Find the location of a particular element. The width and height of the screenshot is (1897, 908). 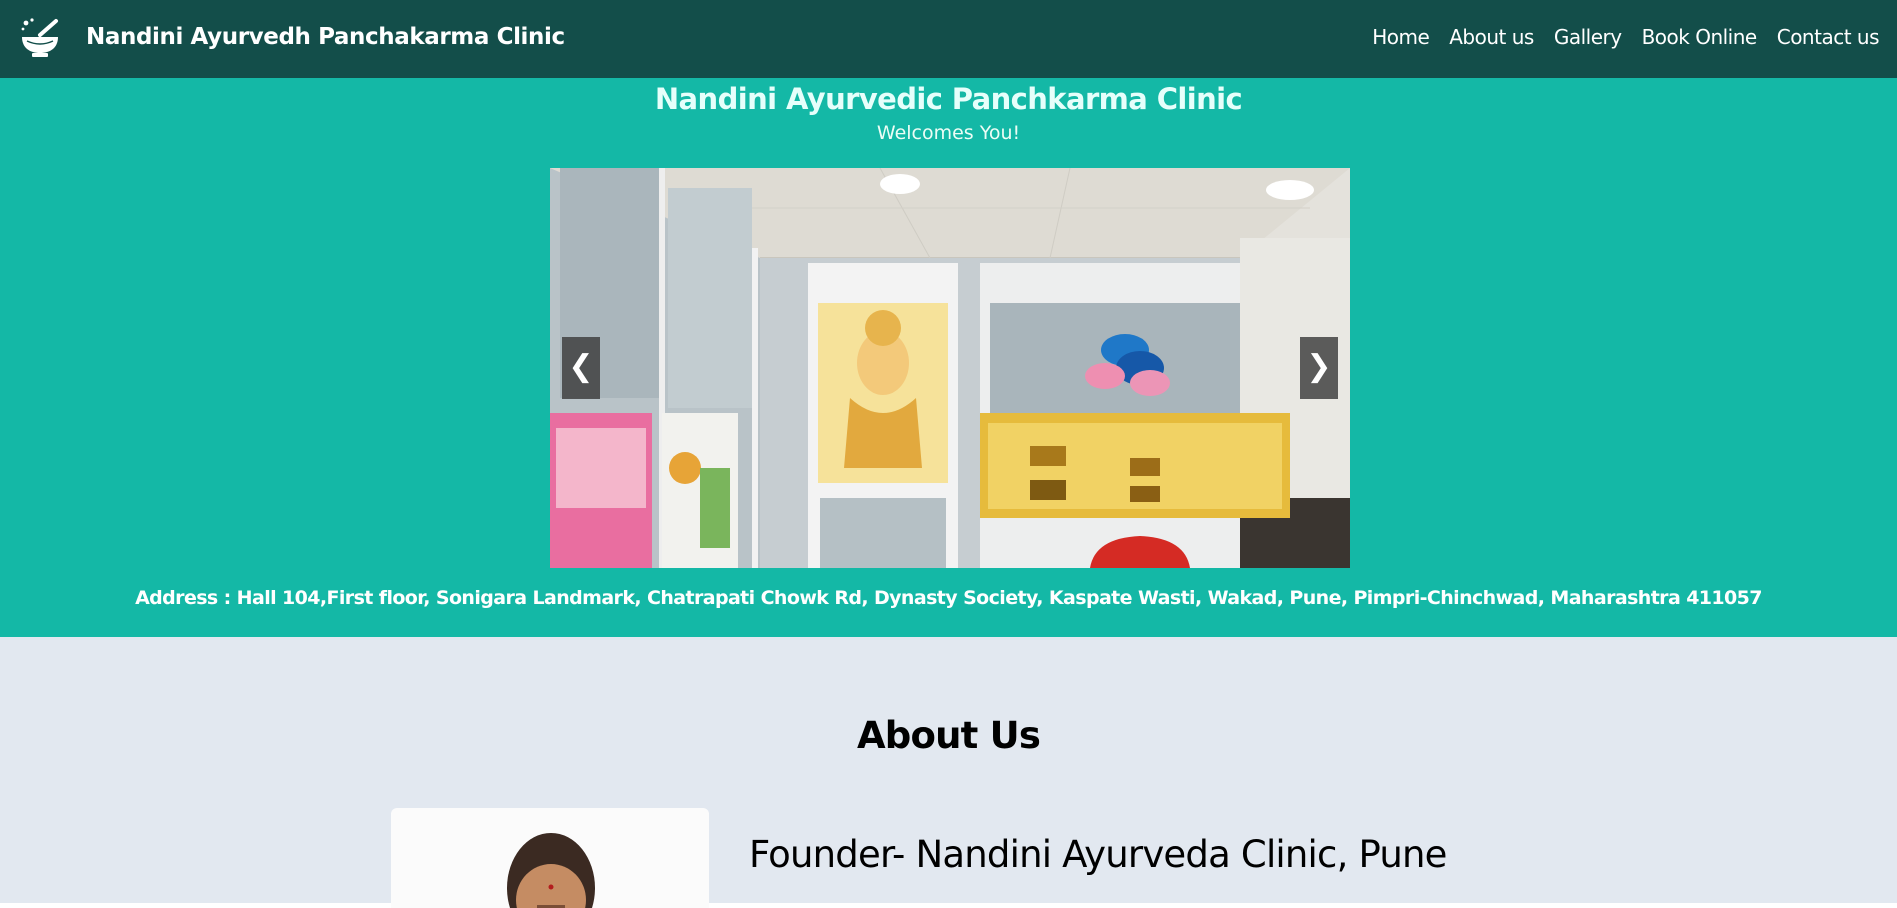

nav-book-online: Book Online is located at coordinates (1700, 37).